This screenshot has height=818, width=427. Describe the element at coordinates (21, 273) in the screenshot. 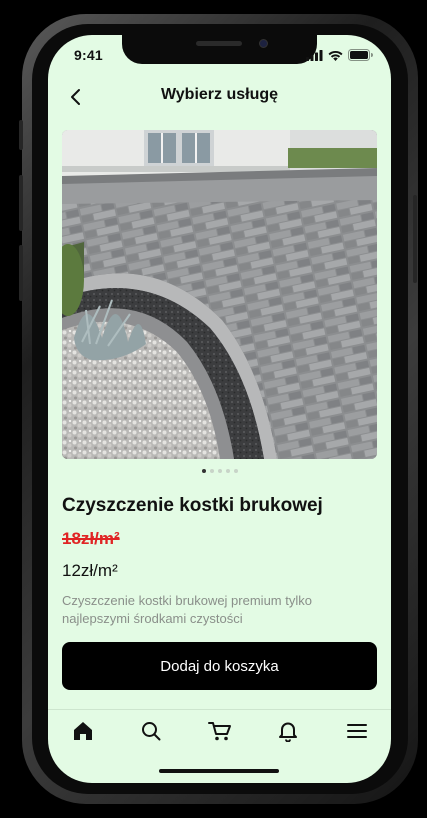

I see `volume-down-button` at that location.